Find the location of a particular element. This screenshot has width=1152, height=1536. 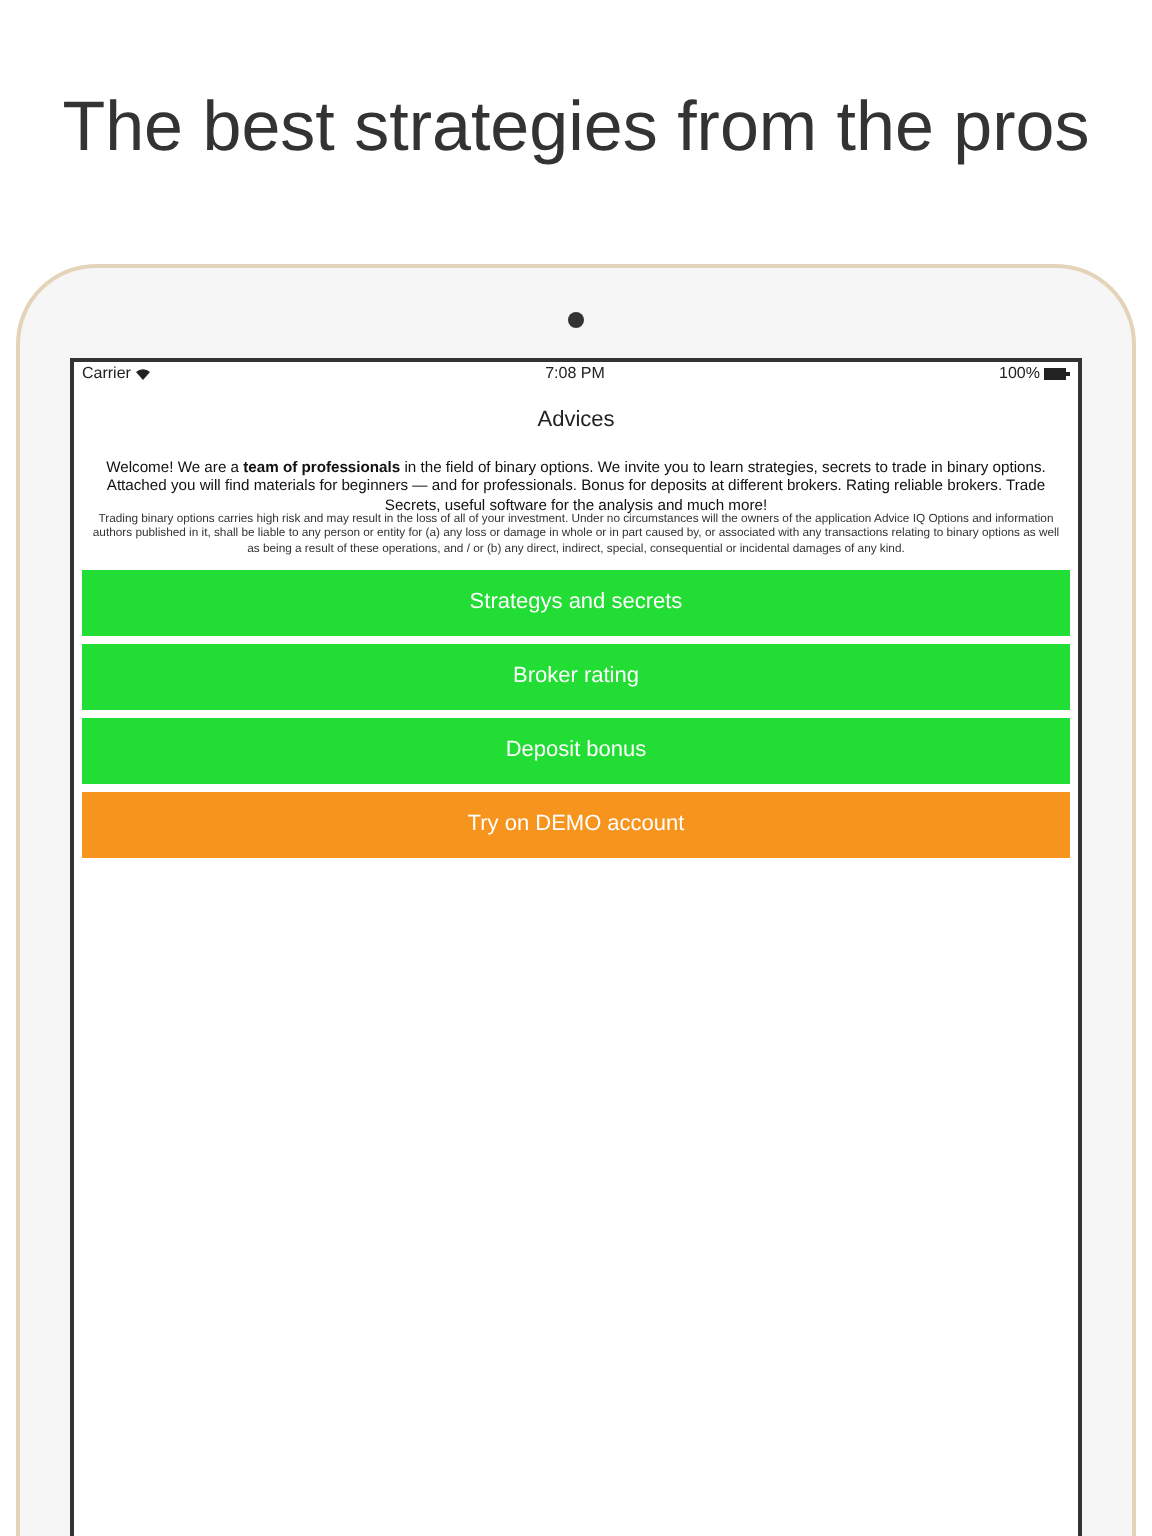

battery-icon is located at coordinates (1057, 374).